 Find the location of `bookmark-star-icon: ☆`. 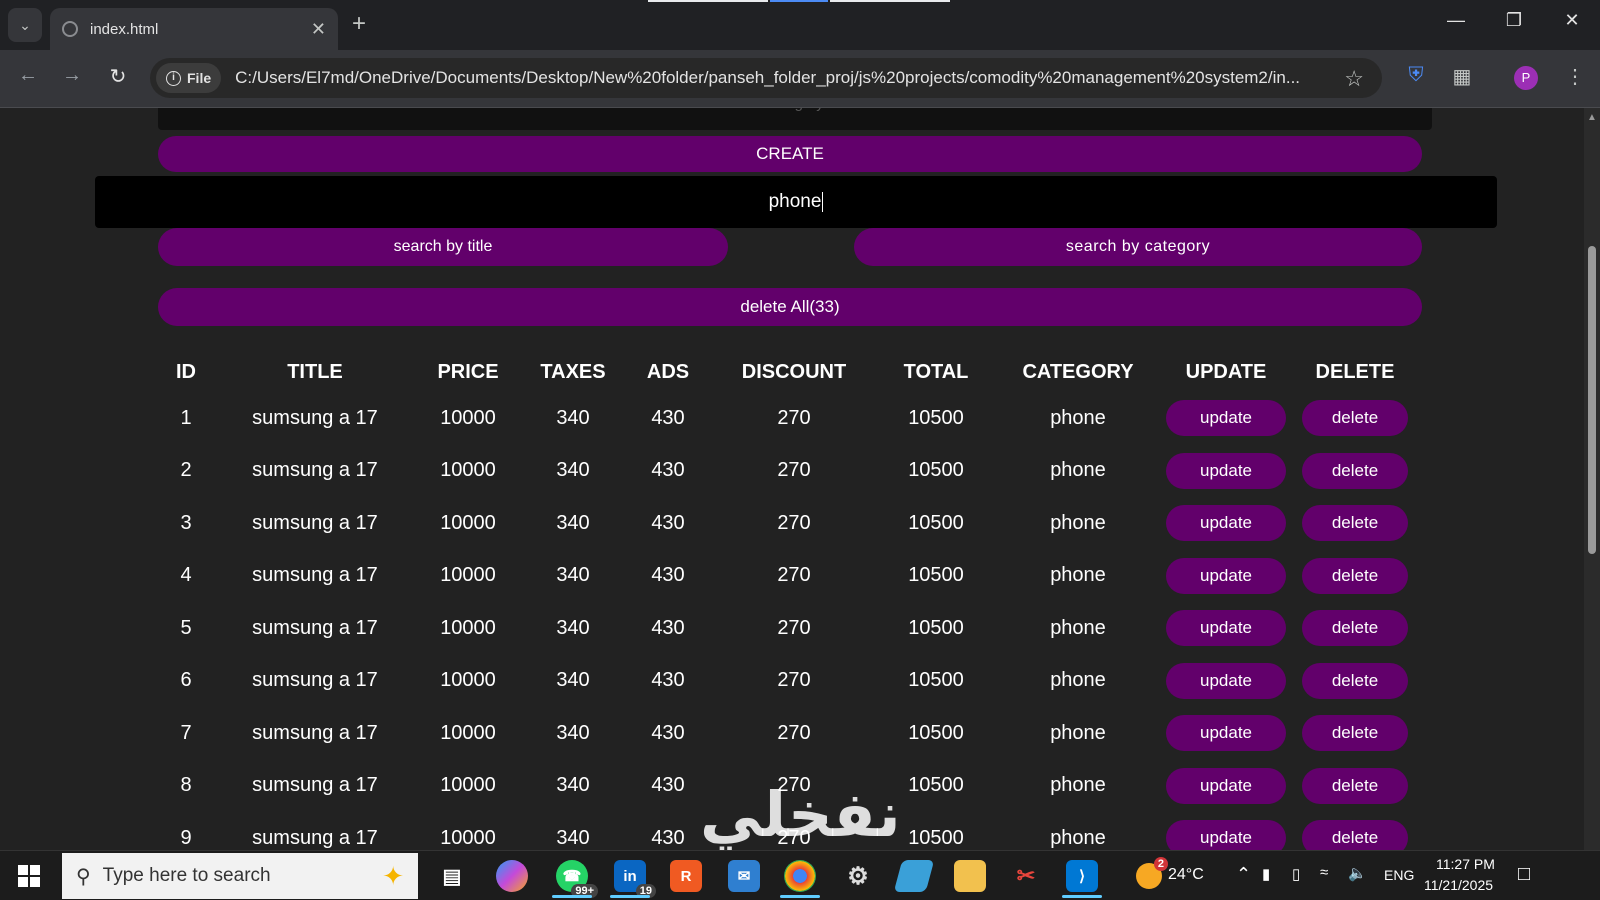

bookmark-star-icon: ☆ is located at coordinates (1354, 79).